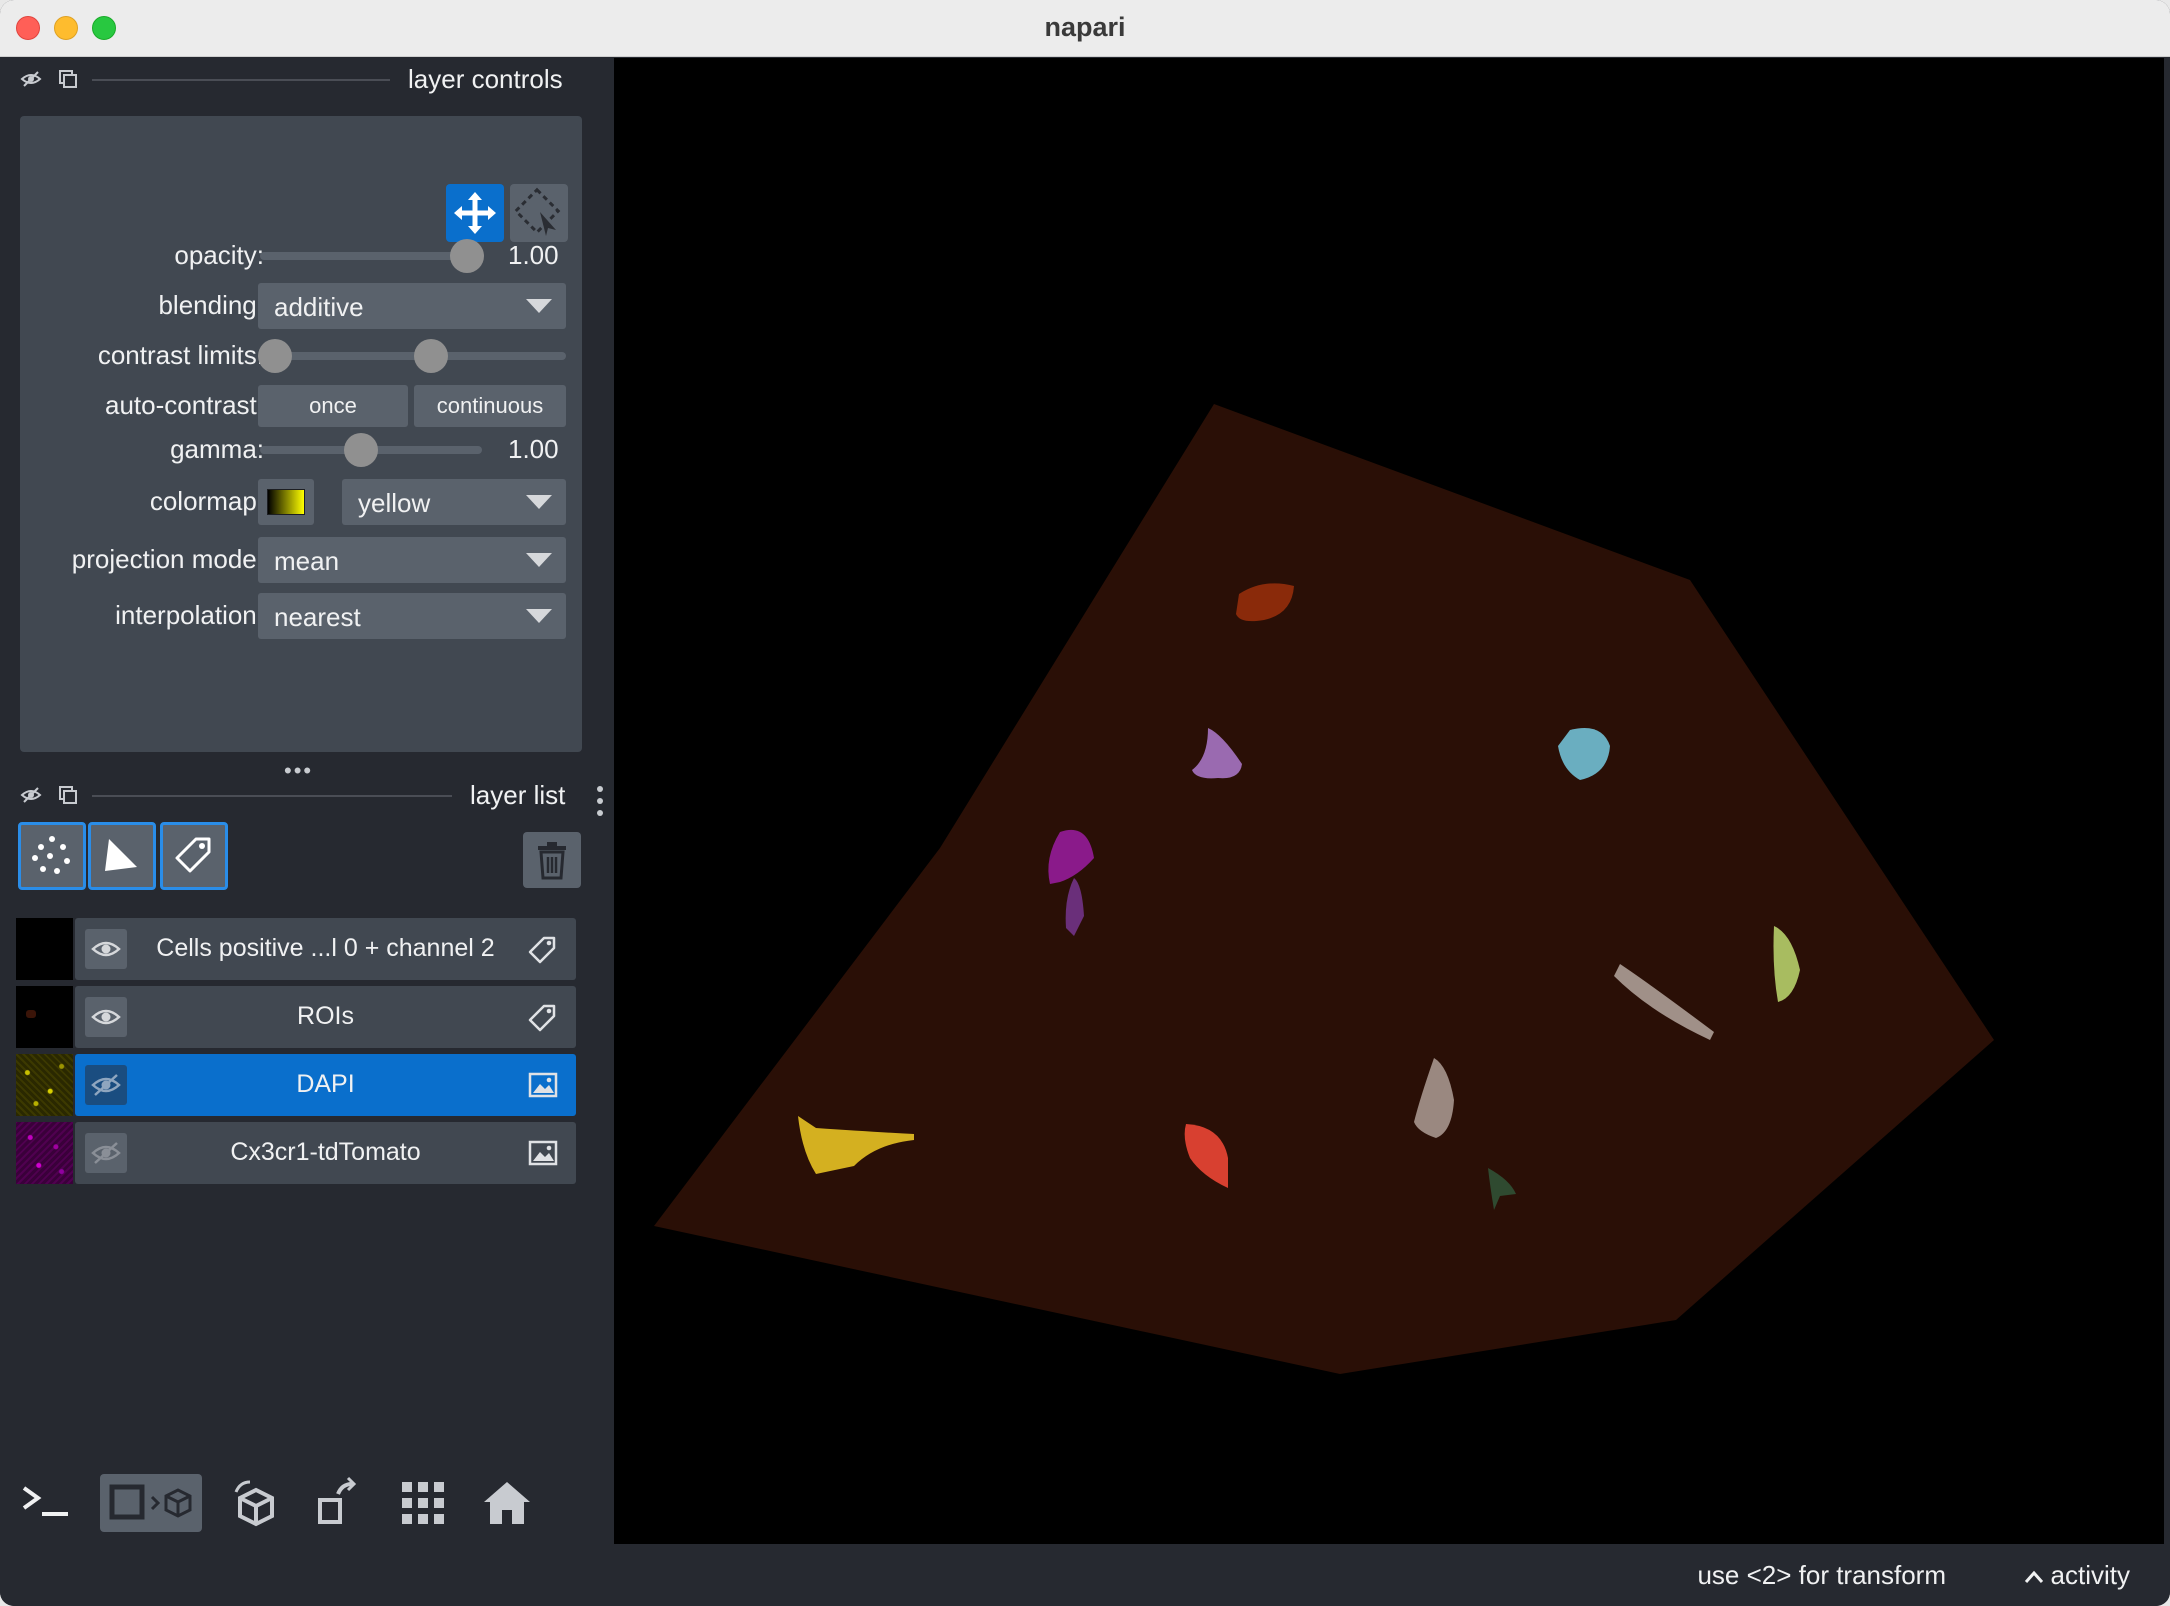 The image size is (2170, 1606). Describe the element at coordinates (394, 503) in the screenshot. I see `colormap-value: yellow` at that location.